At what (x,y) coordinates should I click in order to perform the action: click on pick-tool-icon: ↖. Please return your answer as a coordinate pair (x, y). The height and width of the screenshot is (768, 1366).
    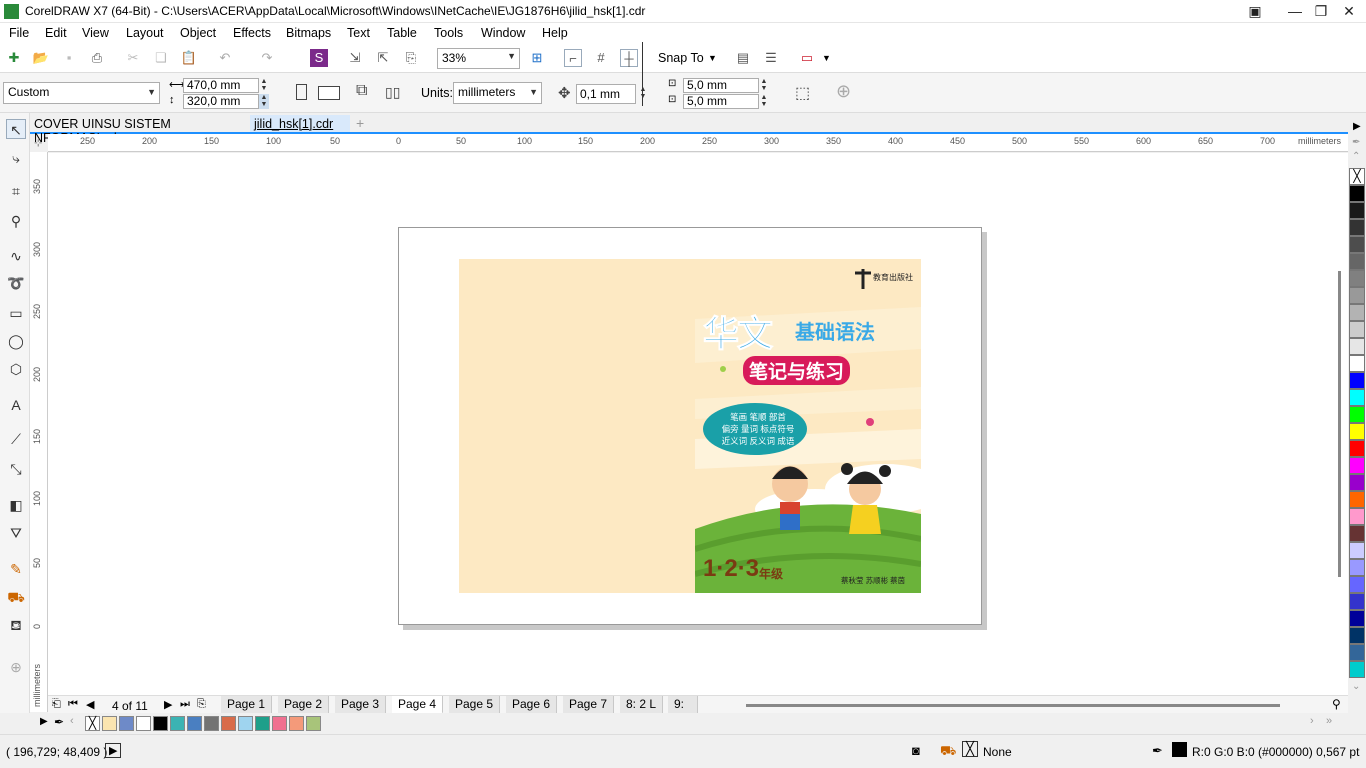
    Looking at the image, I should click on (16, 129).